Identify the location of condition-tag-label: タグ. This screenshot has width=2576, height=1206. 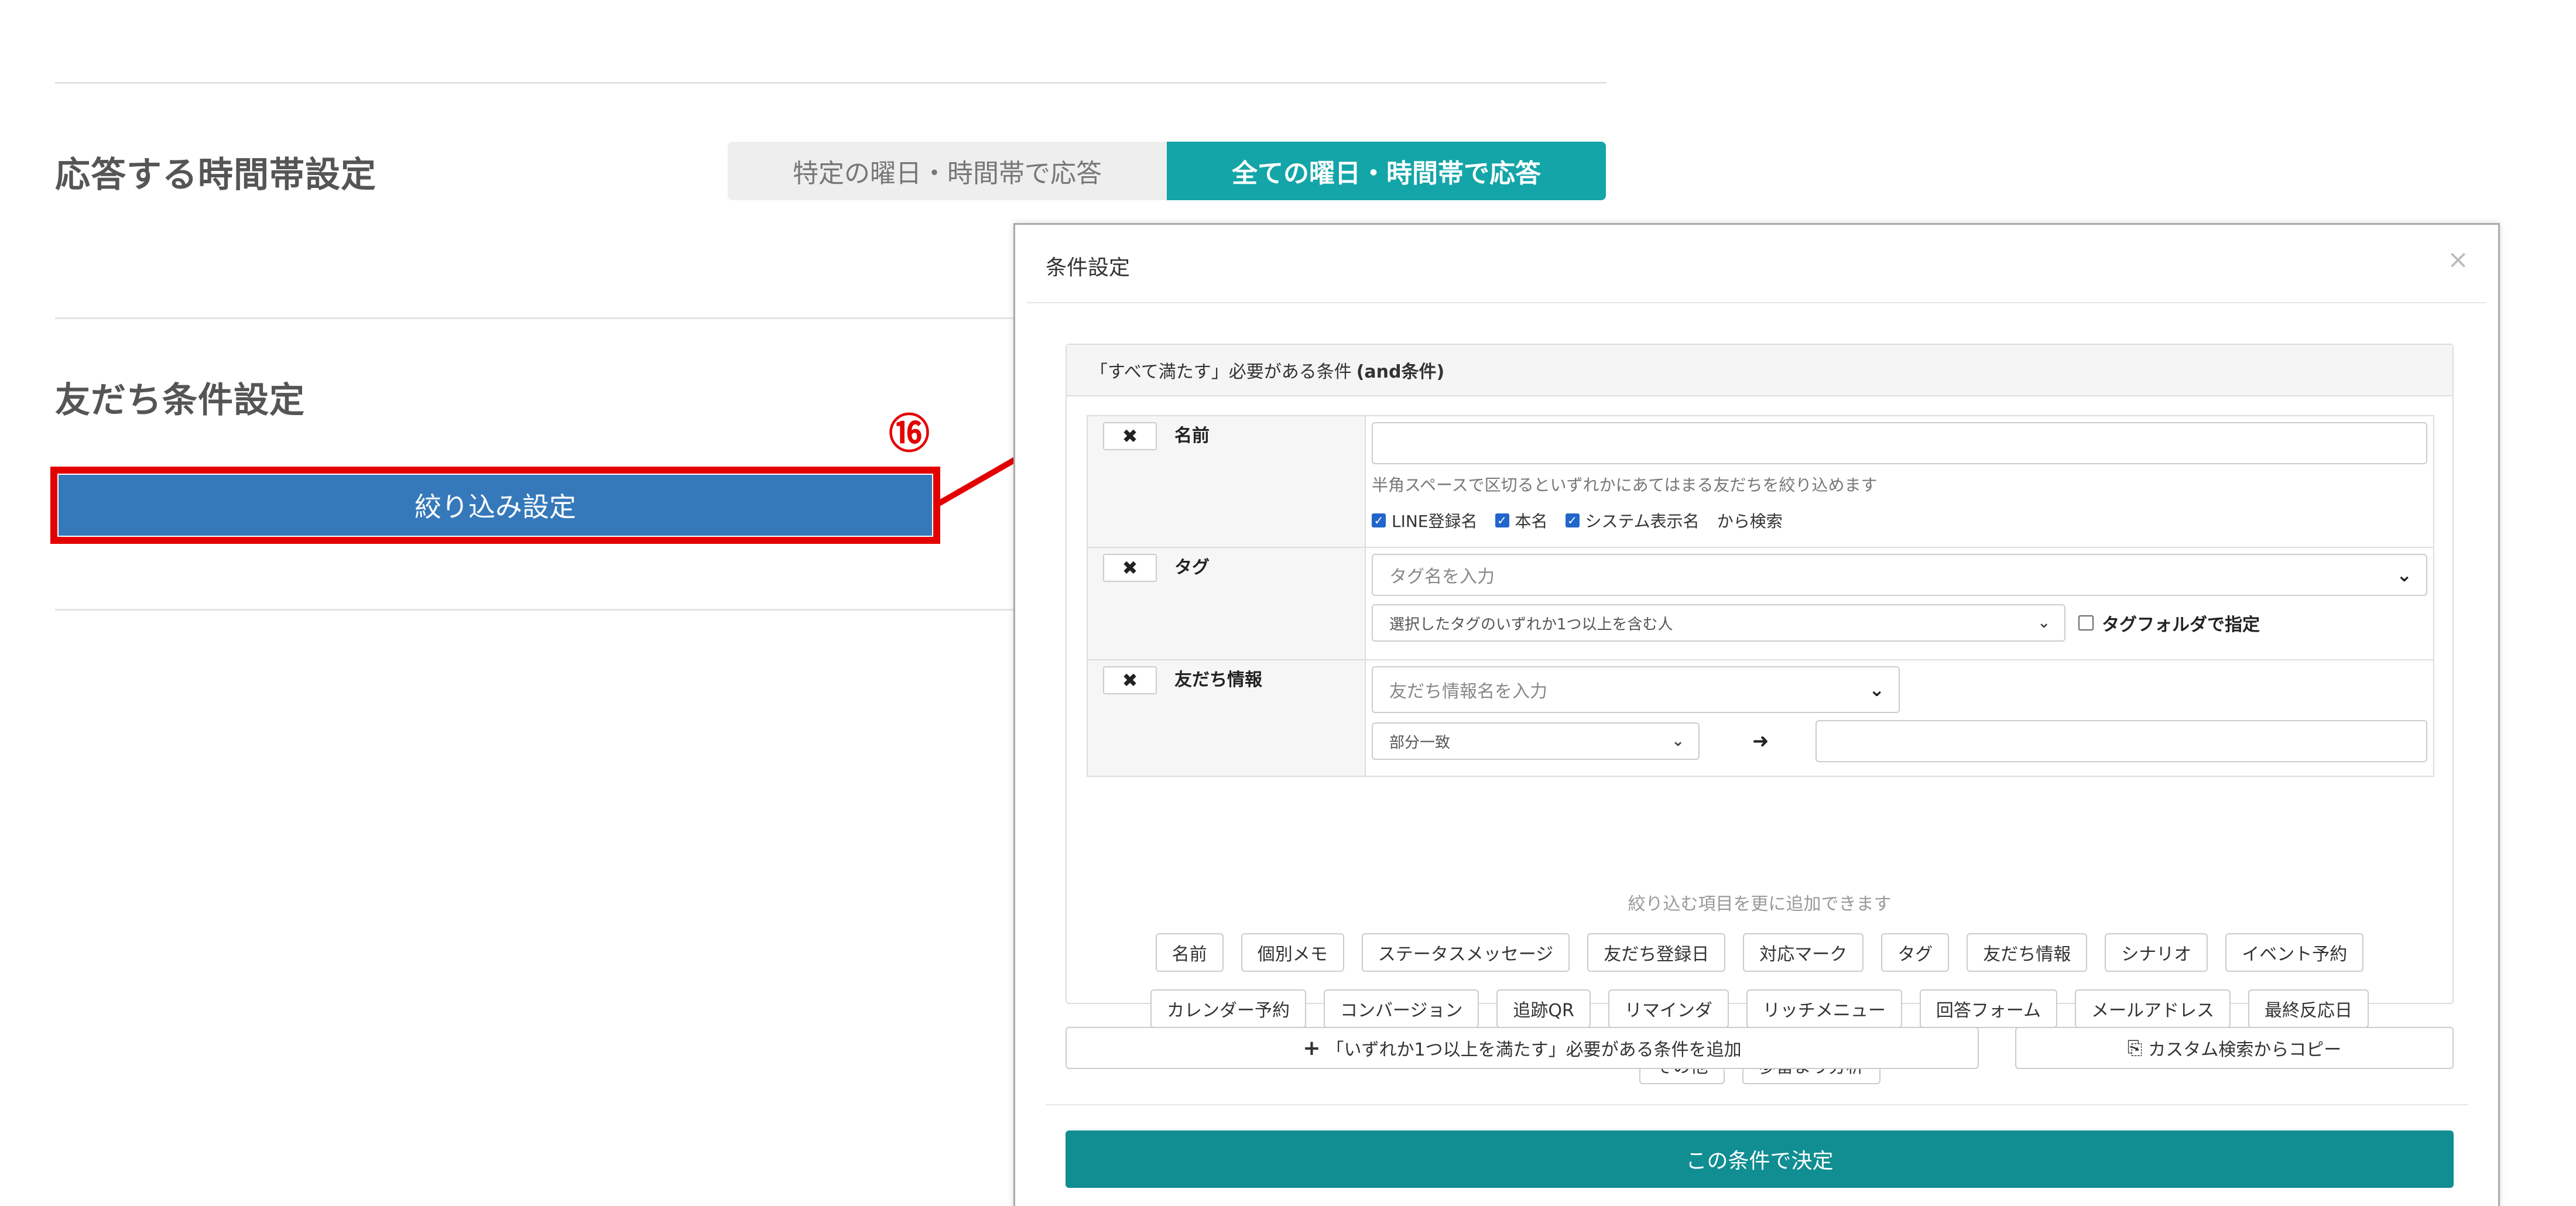
(1192, 567).